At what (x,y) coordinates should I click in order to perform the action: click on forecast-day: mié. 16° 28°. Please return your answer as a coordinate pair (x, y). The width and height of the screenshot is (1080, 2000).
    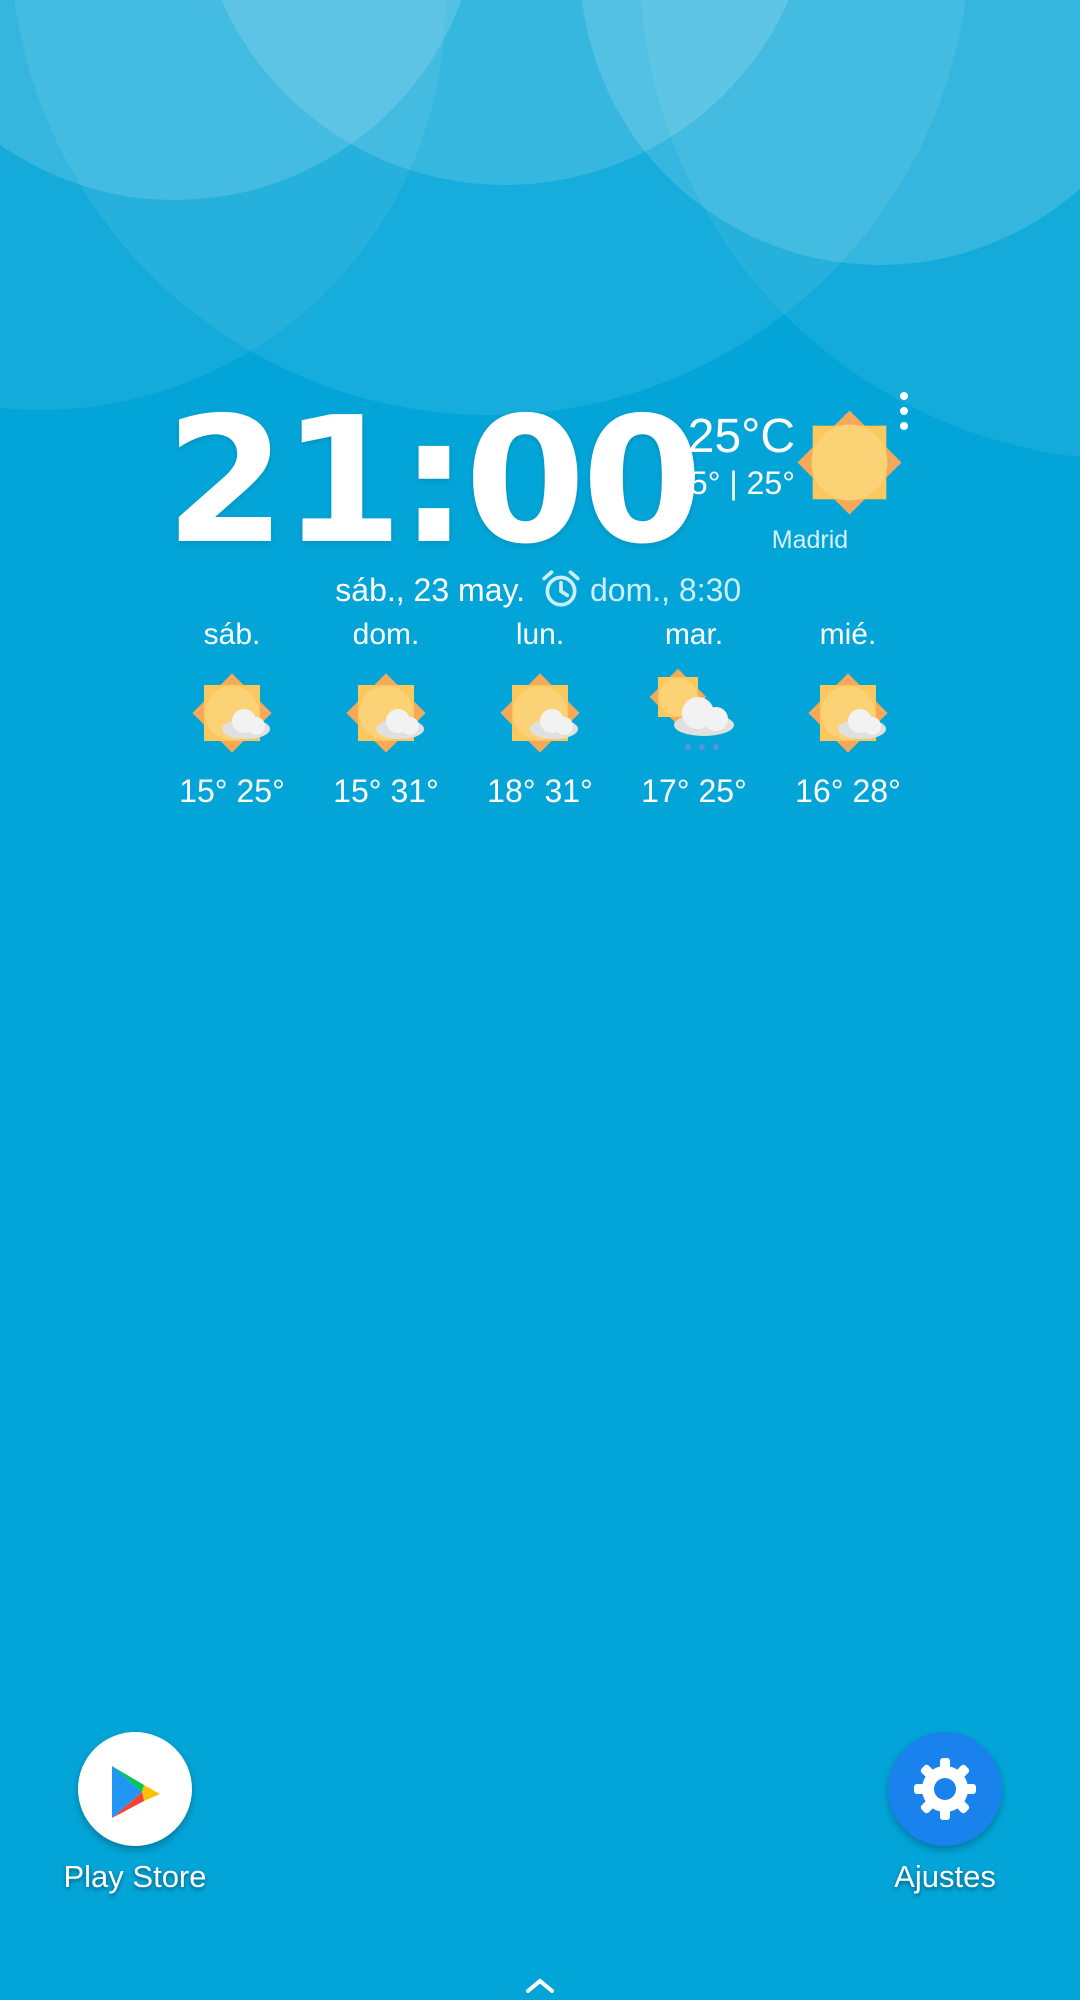
    Looking at the image, I should click on (848, 713).